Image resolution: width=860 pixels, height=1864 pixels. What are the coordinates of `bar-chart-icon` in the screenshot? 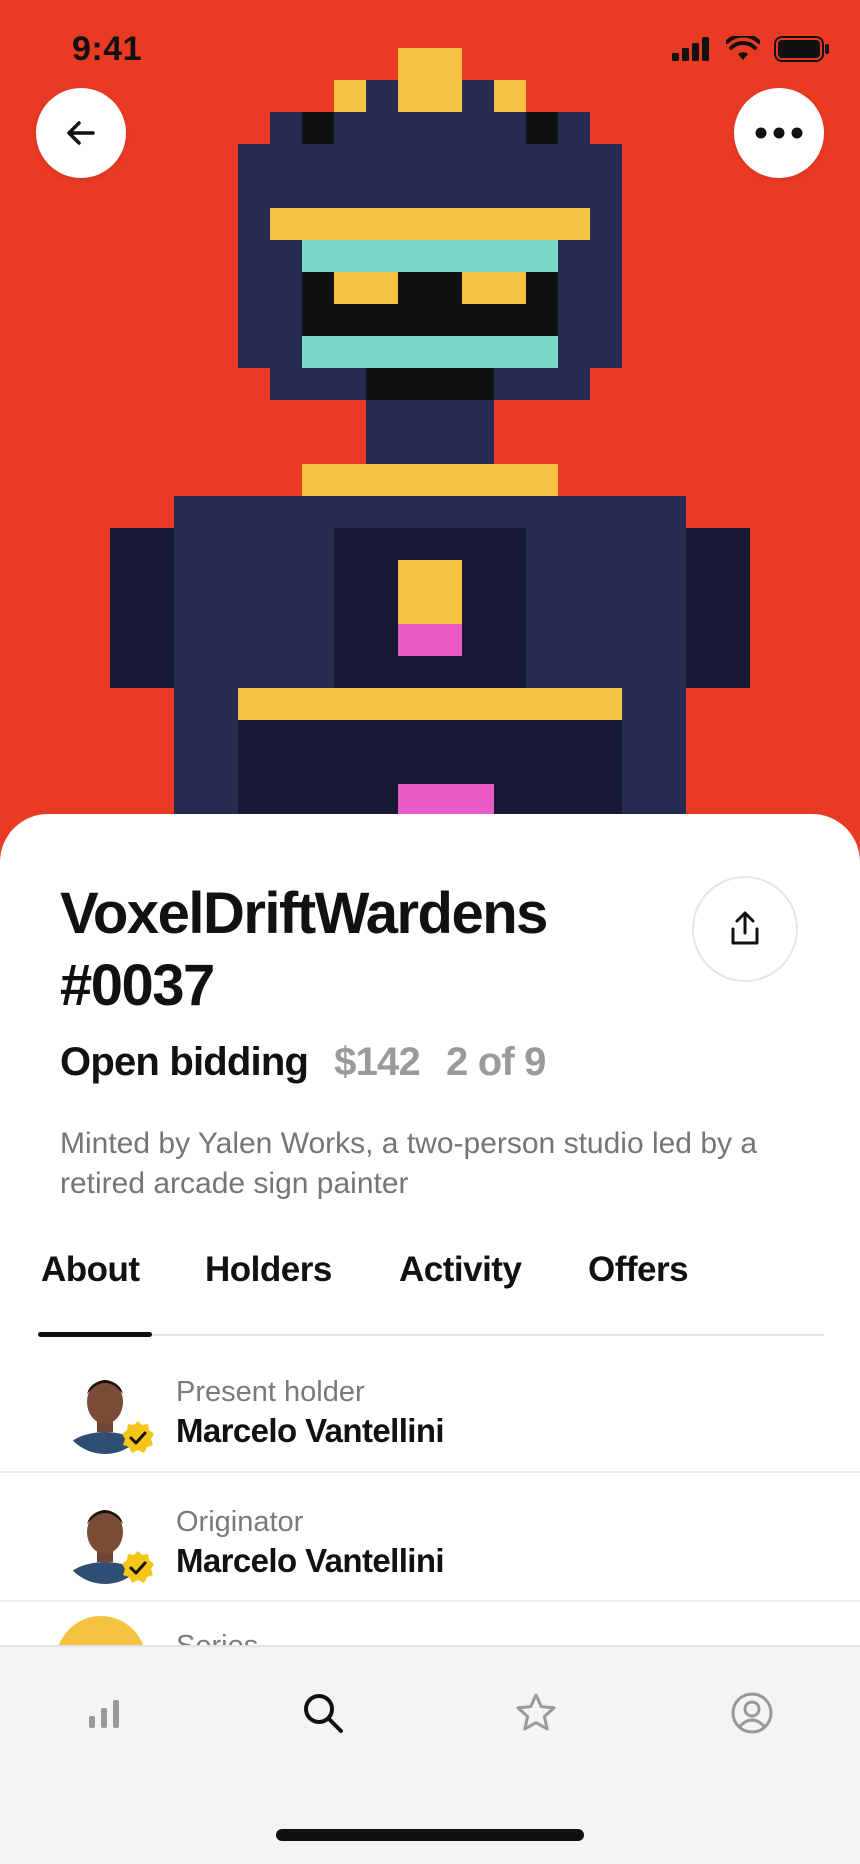 It's located at (104, 1714).